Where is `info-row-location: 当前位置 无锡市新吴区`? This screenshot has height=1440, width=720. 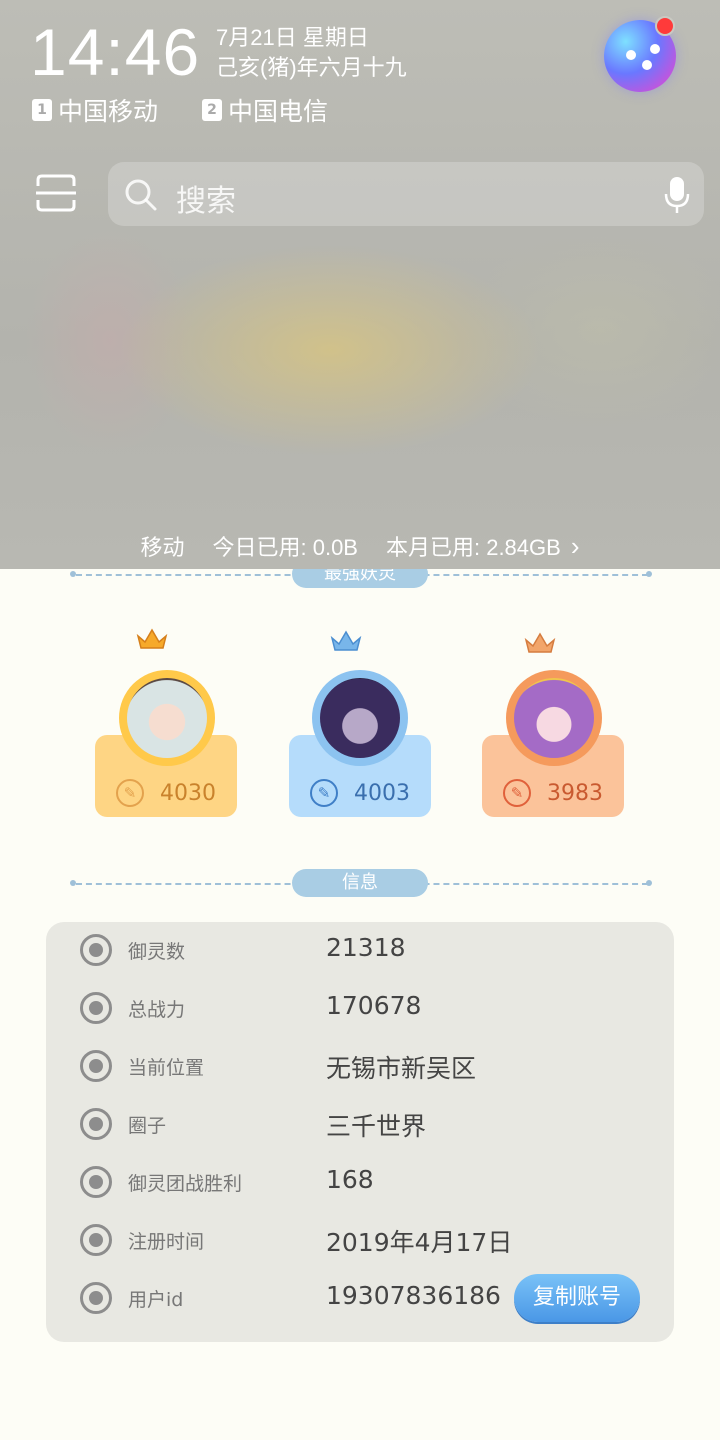 info-row-location: 当前位置 无锡市新吴区 is located at coordinates (360, 1067).